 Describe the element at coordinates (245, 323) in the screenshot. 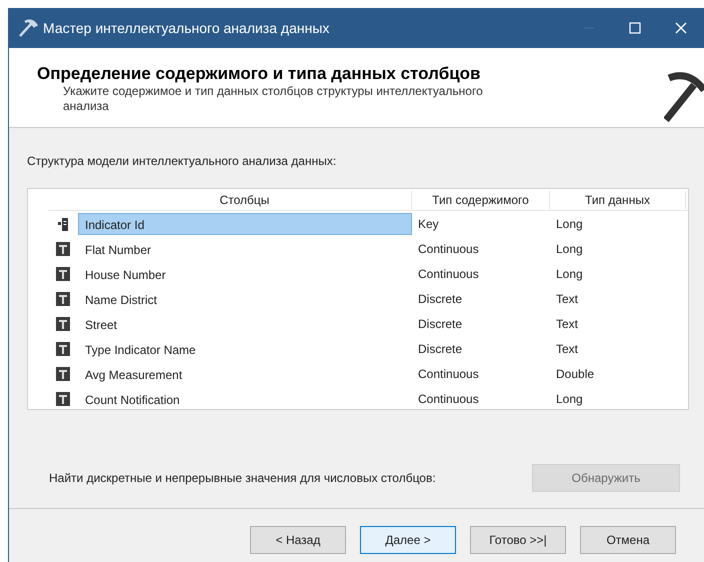

I see `column-name-cell: Street` at that location.